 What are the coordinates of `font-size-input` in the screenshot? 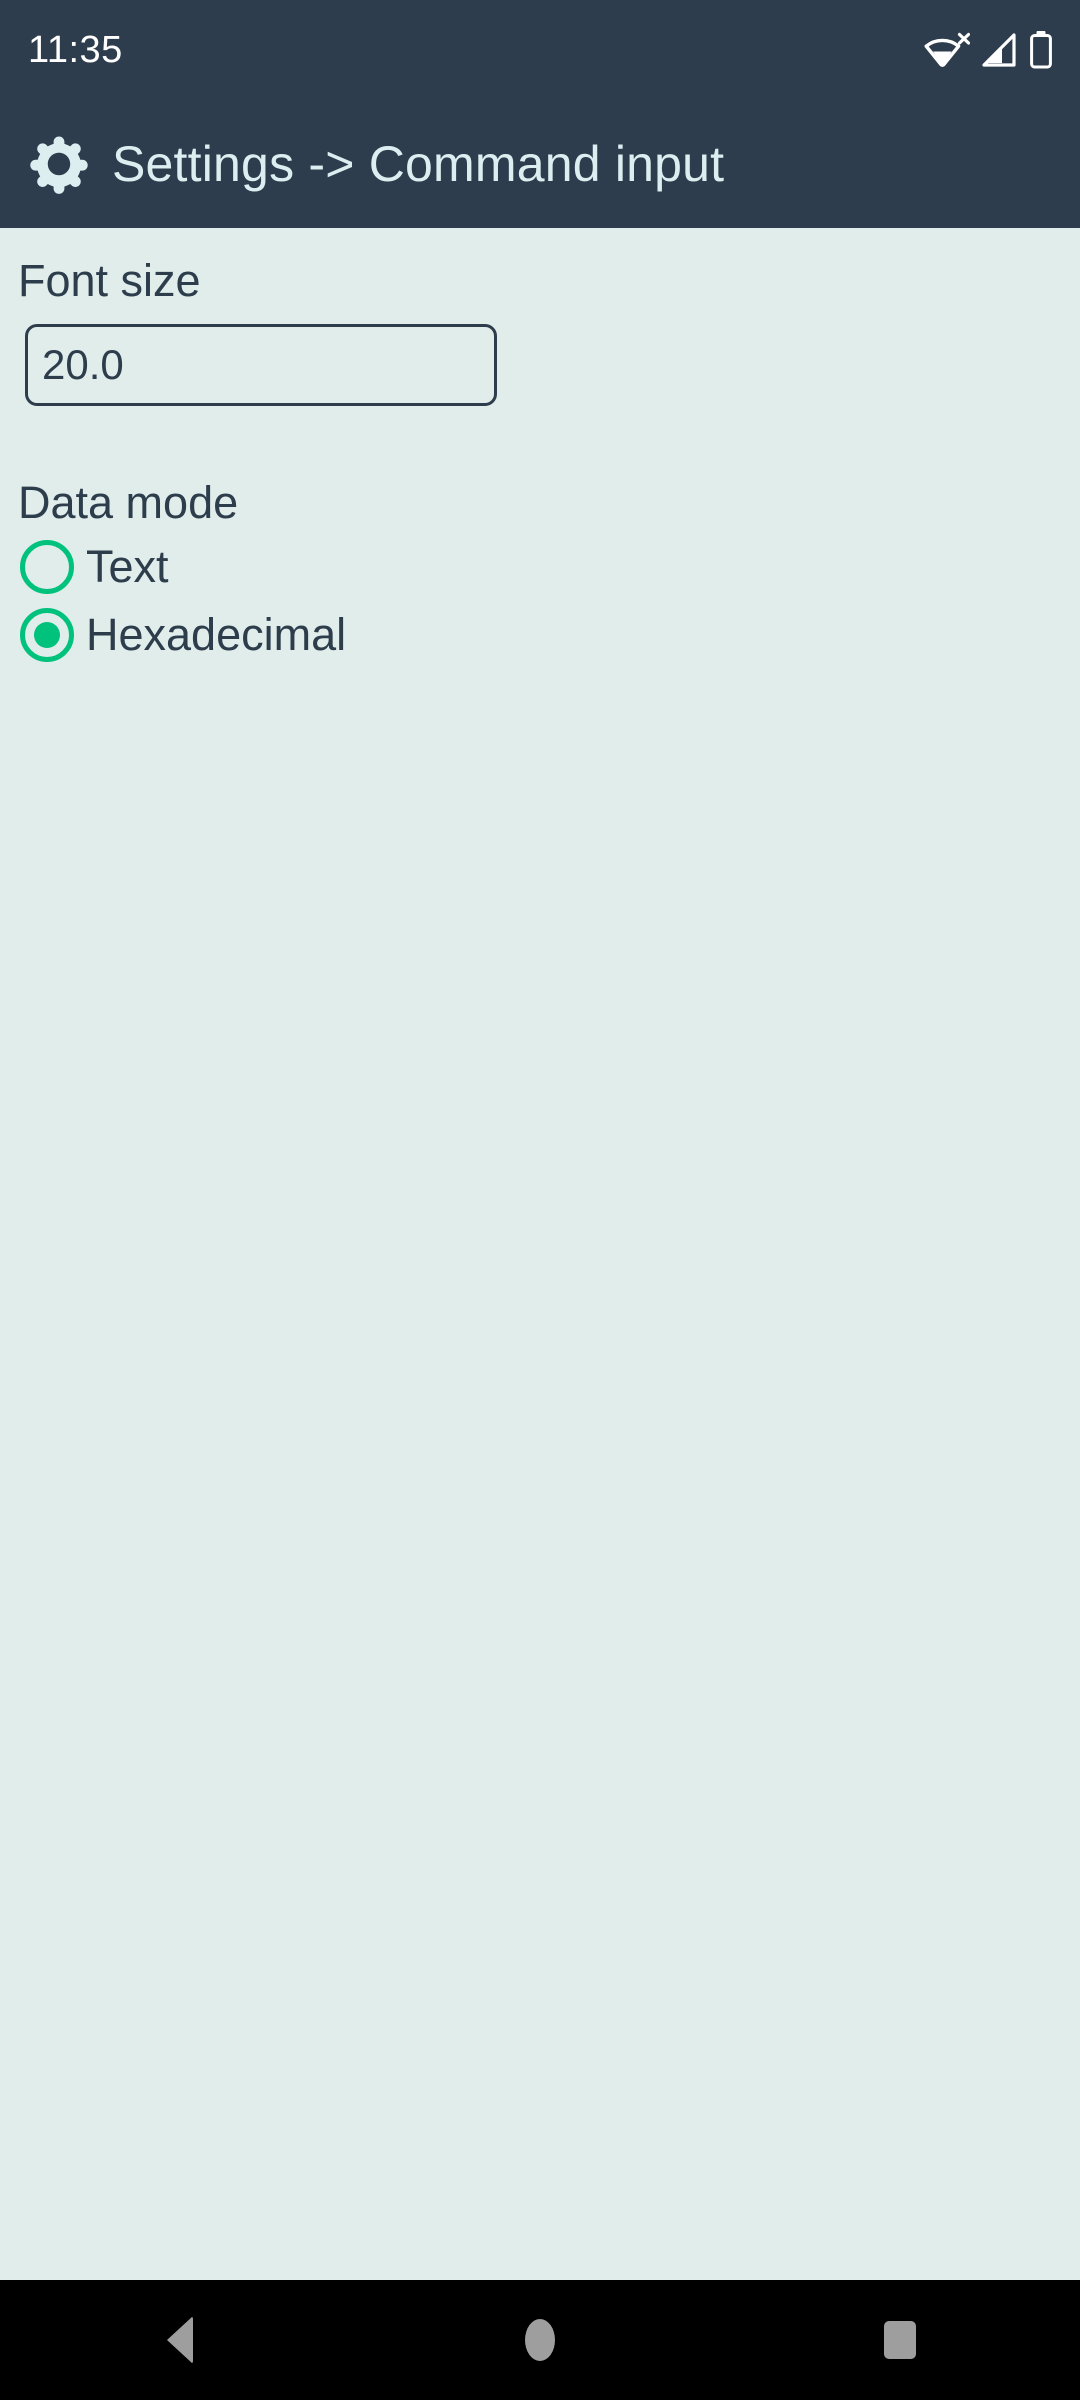 It's located at (261, 364).